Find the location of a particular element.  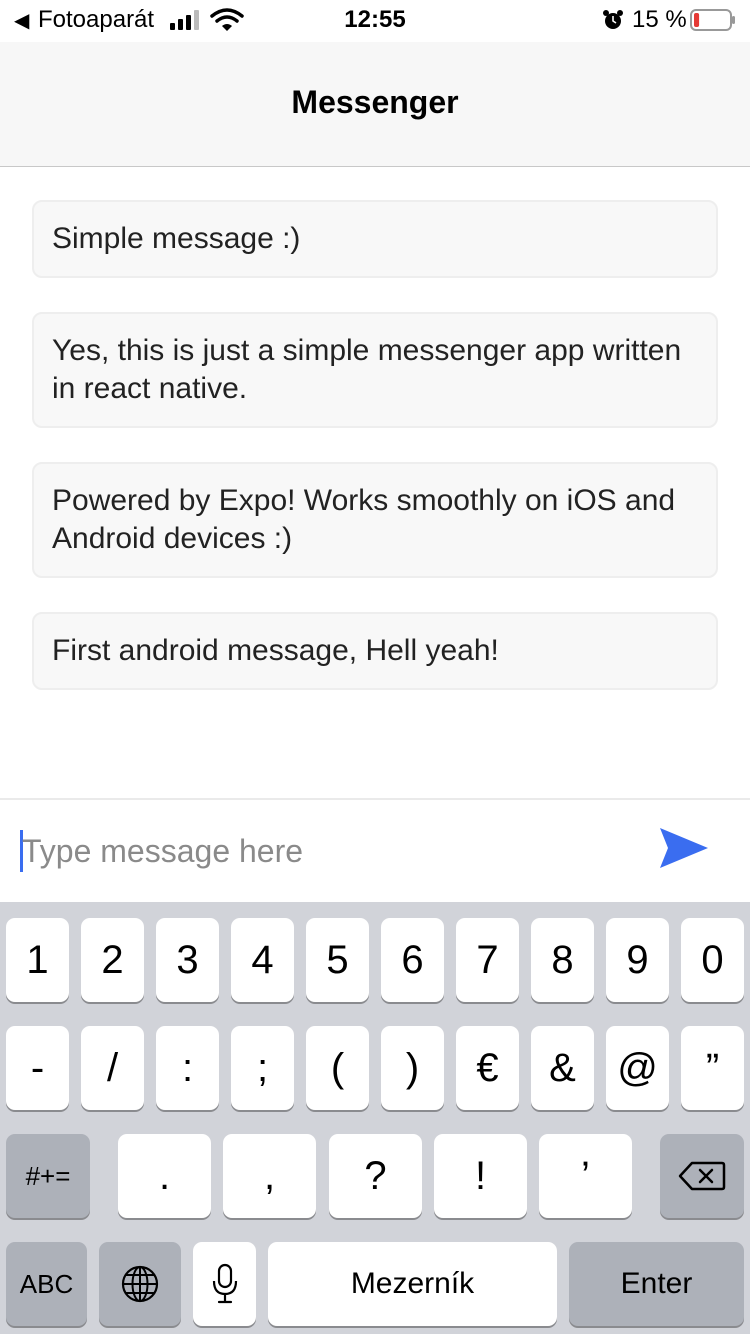

message-bubble: Simple message :) is located at coordinates (375, 239).